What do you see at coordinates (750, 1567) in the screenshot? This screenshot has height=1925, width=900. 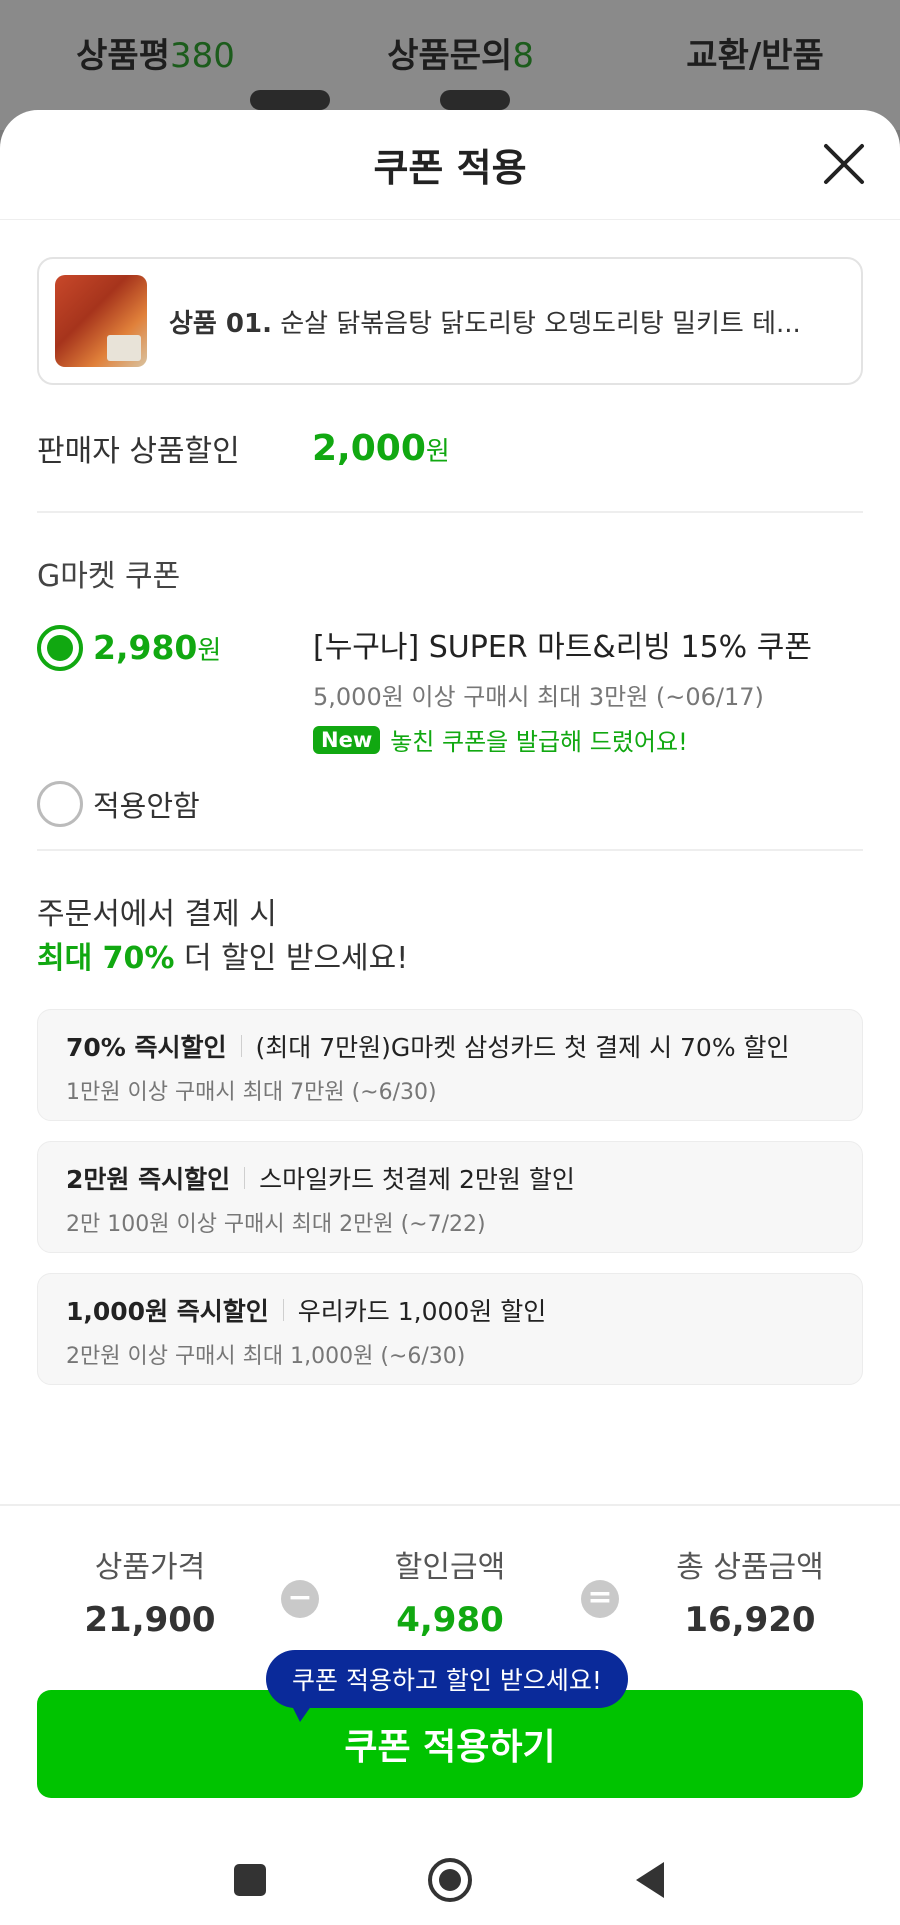 I see `total-label: 총 상품금액` at bounding box center [750, 1567].